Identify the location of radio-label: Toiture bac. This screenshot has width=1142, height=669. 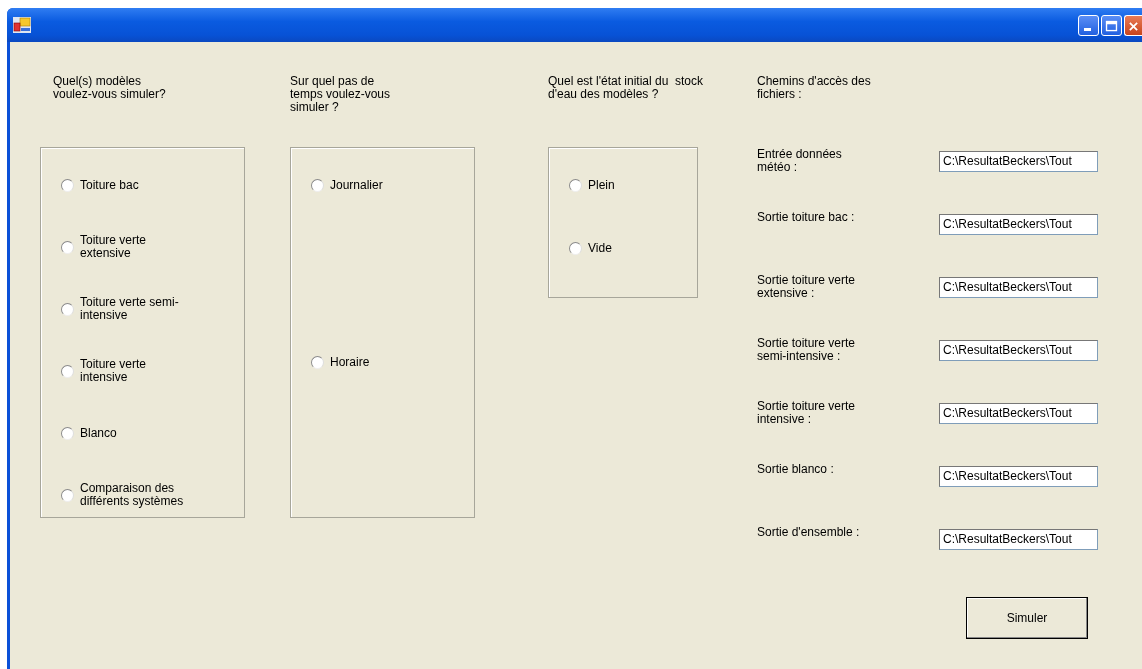
(109, 185).